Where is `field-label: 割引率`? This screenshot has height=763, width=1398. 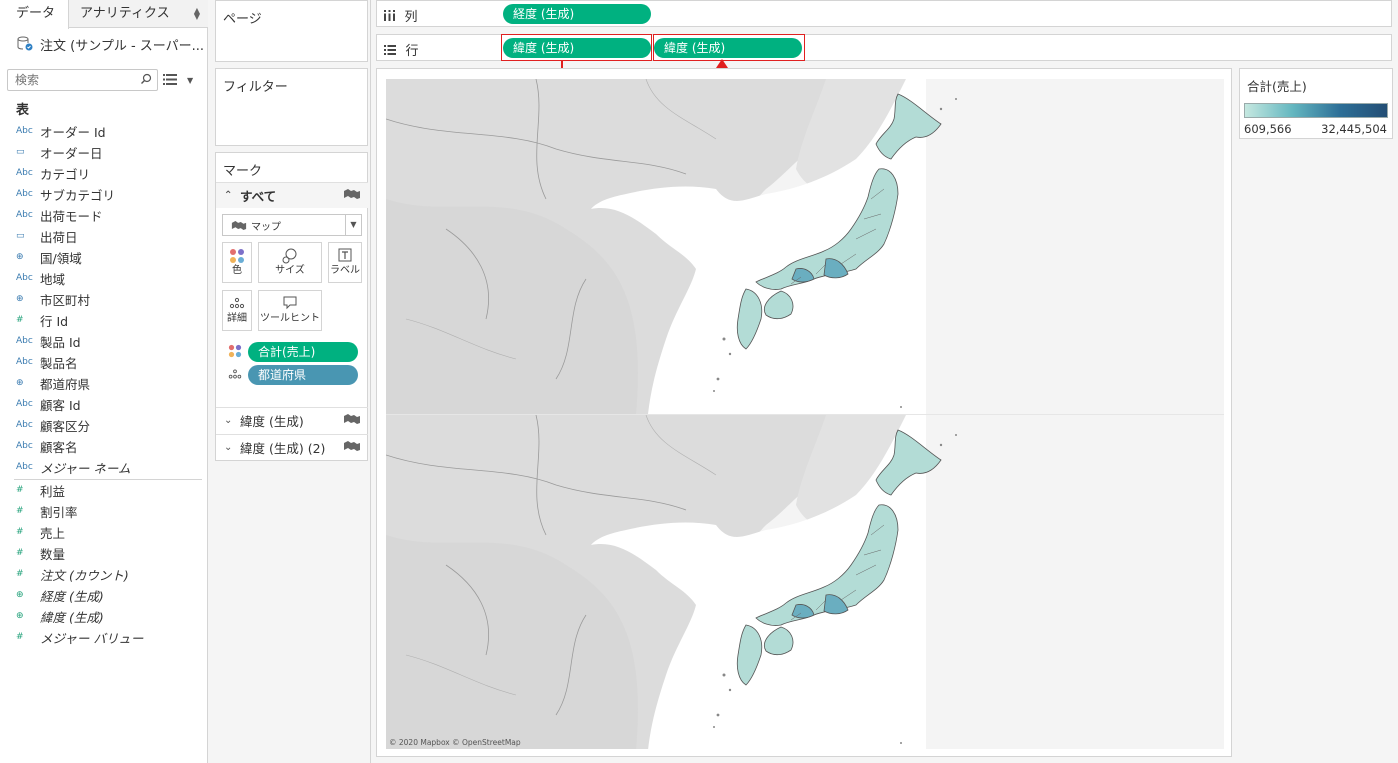
field-label: 割引率 is located at coordinates (59, 512).